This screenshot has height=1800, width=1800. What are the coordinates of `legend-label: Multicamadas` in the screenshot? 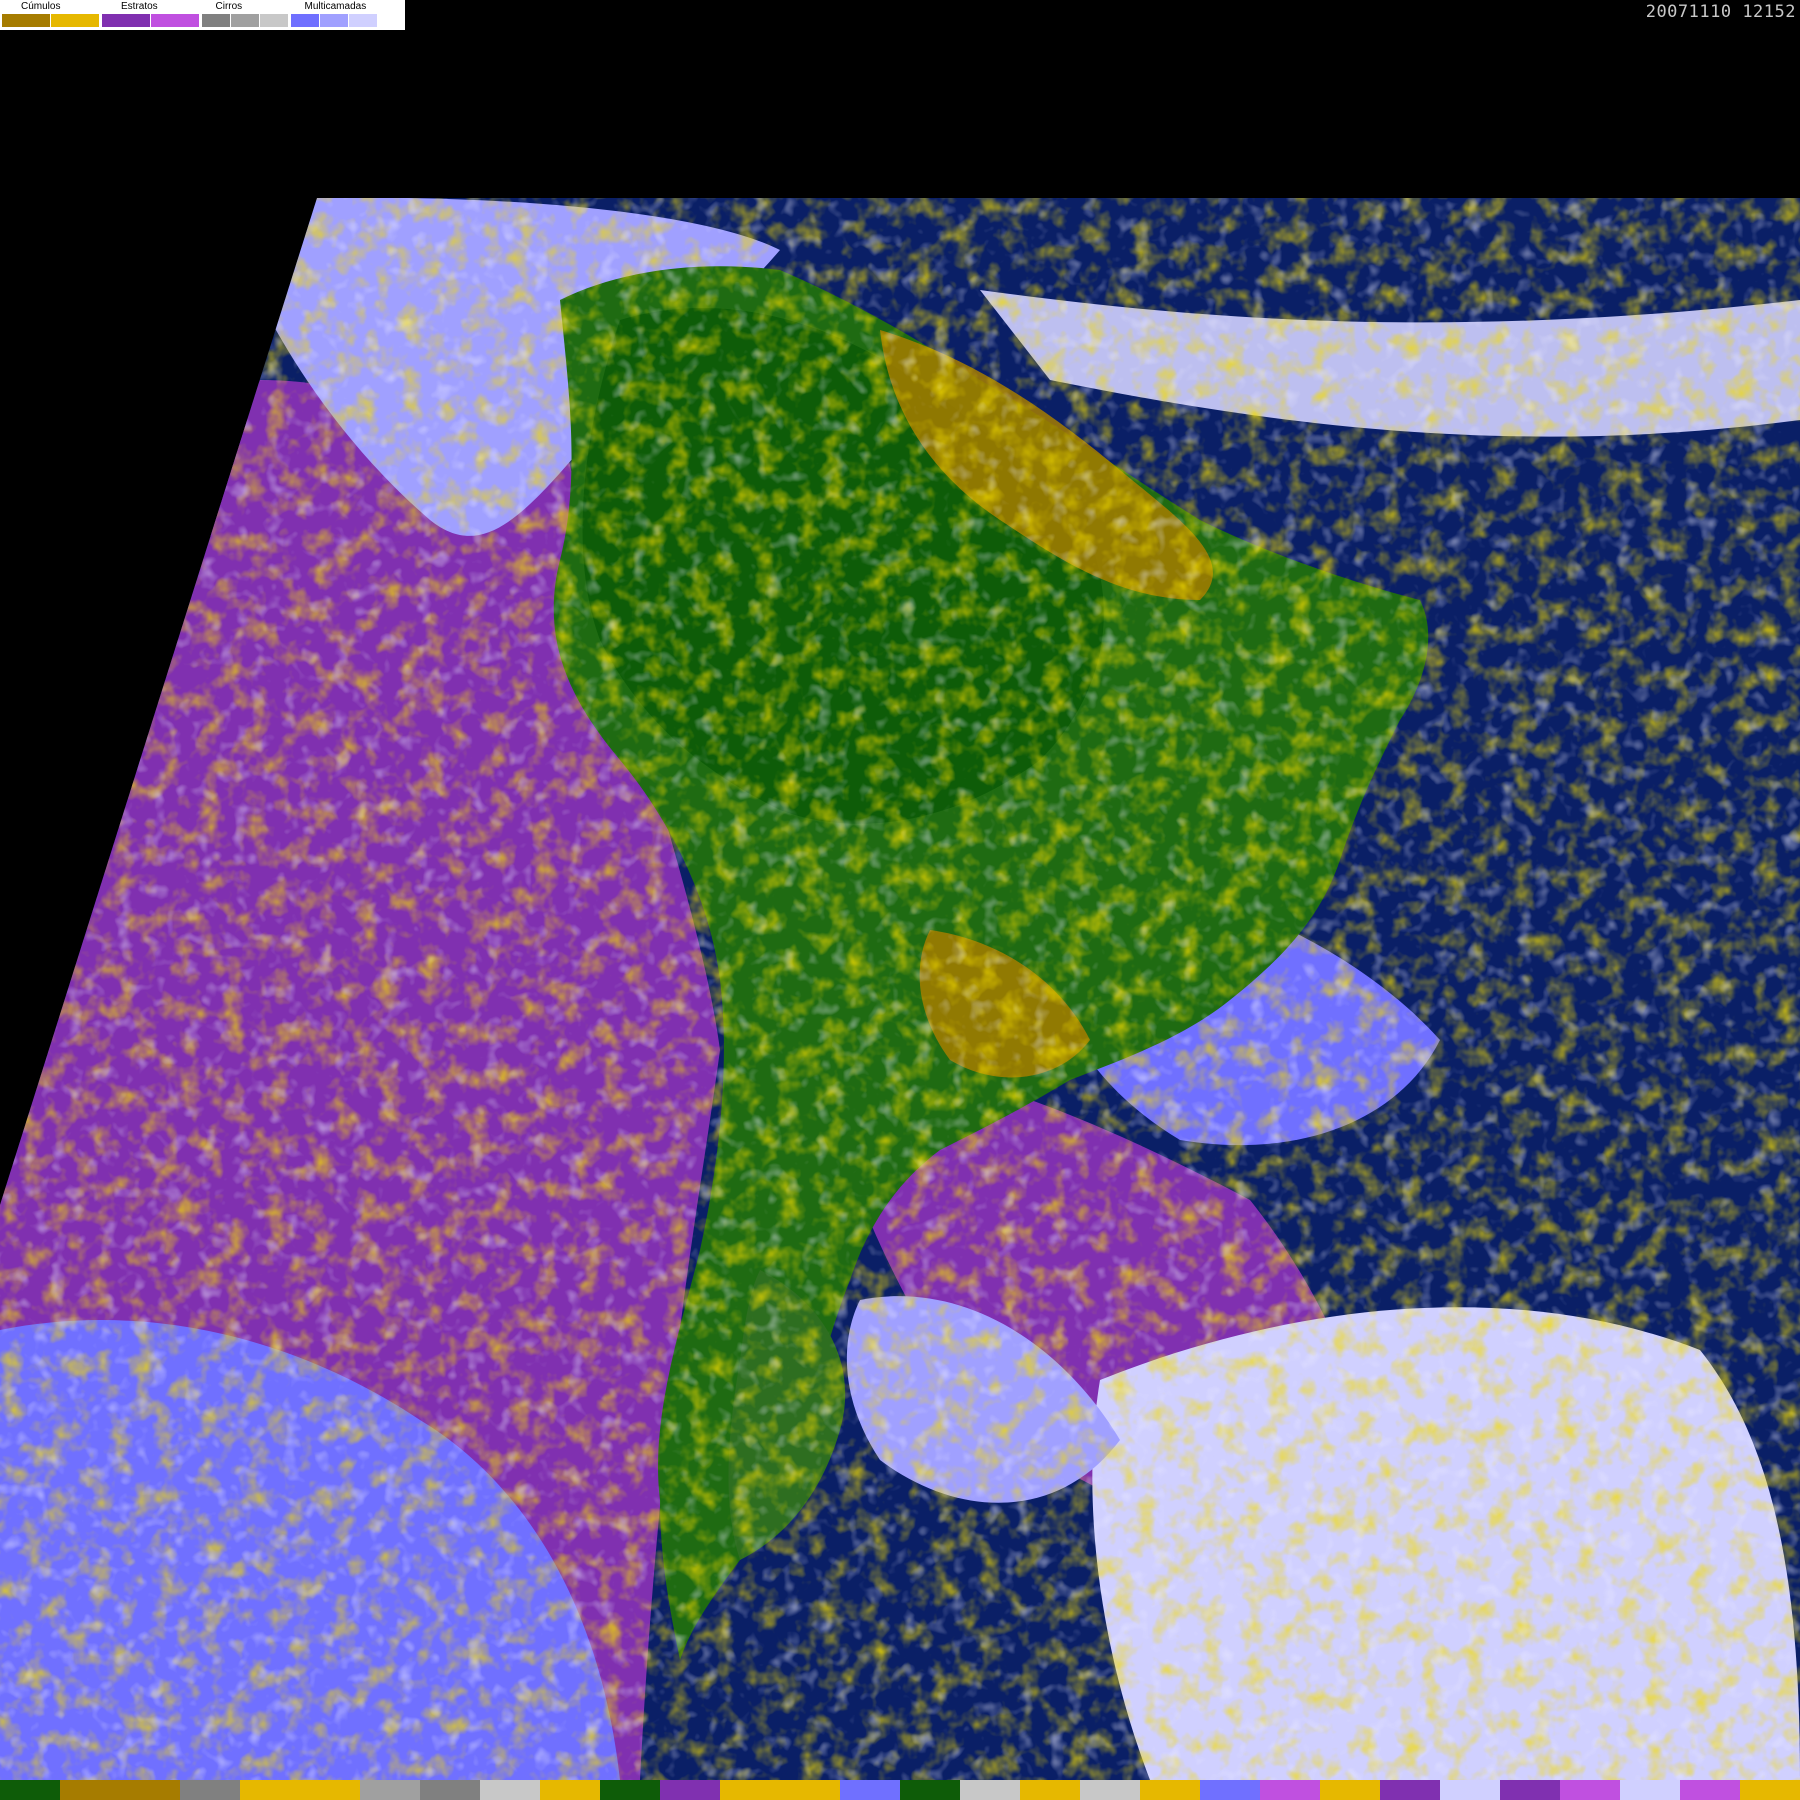 It's located at (335, 6).